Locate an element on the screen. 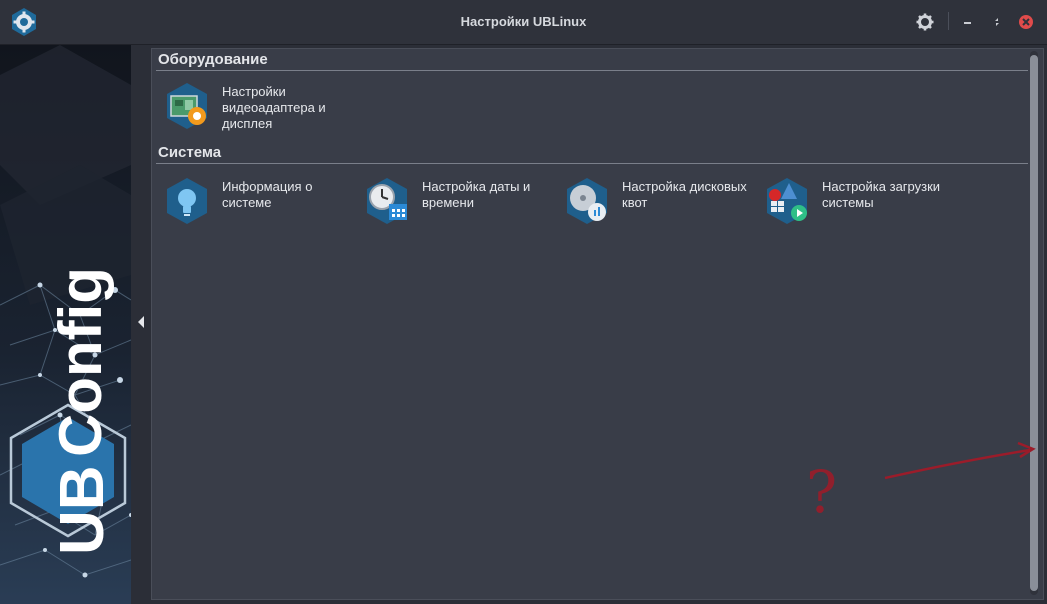  sidebar-banner: UB Config is located at coordinates (65, 324).